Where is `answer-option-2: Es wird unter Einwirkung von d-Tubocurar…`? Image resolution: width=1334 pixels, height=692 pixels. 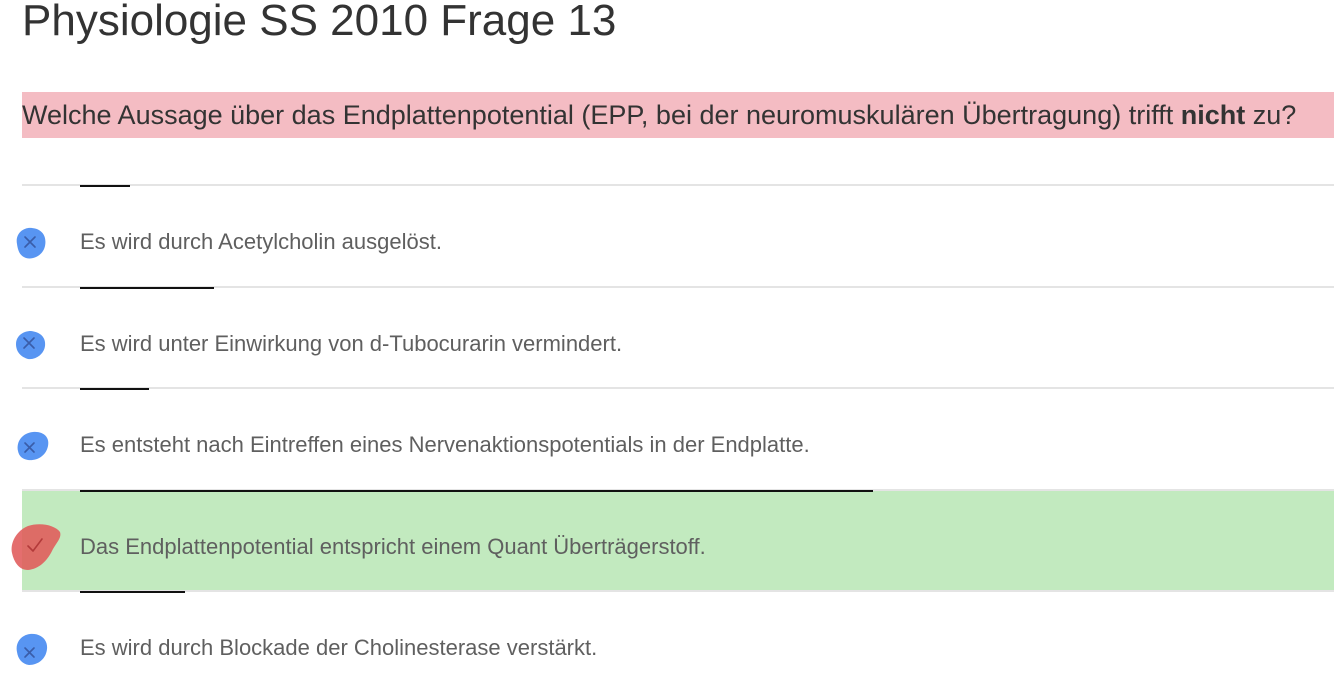
answer-option-2: Es wird unter Einwirkung von d-Tubocurar… is located at coordinates (667, 336).